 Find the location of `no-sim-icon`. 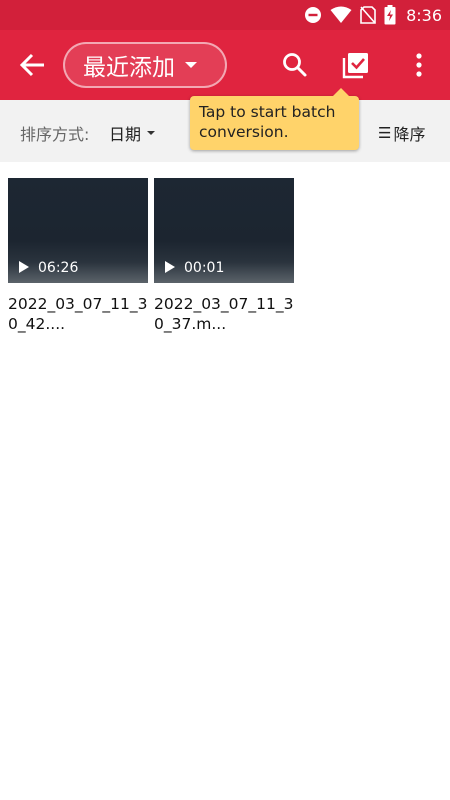

no-sim-icon is located at coordinates (368, 15).